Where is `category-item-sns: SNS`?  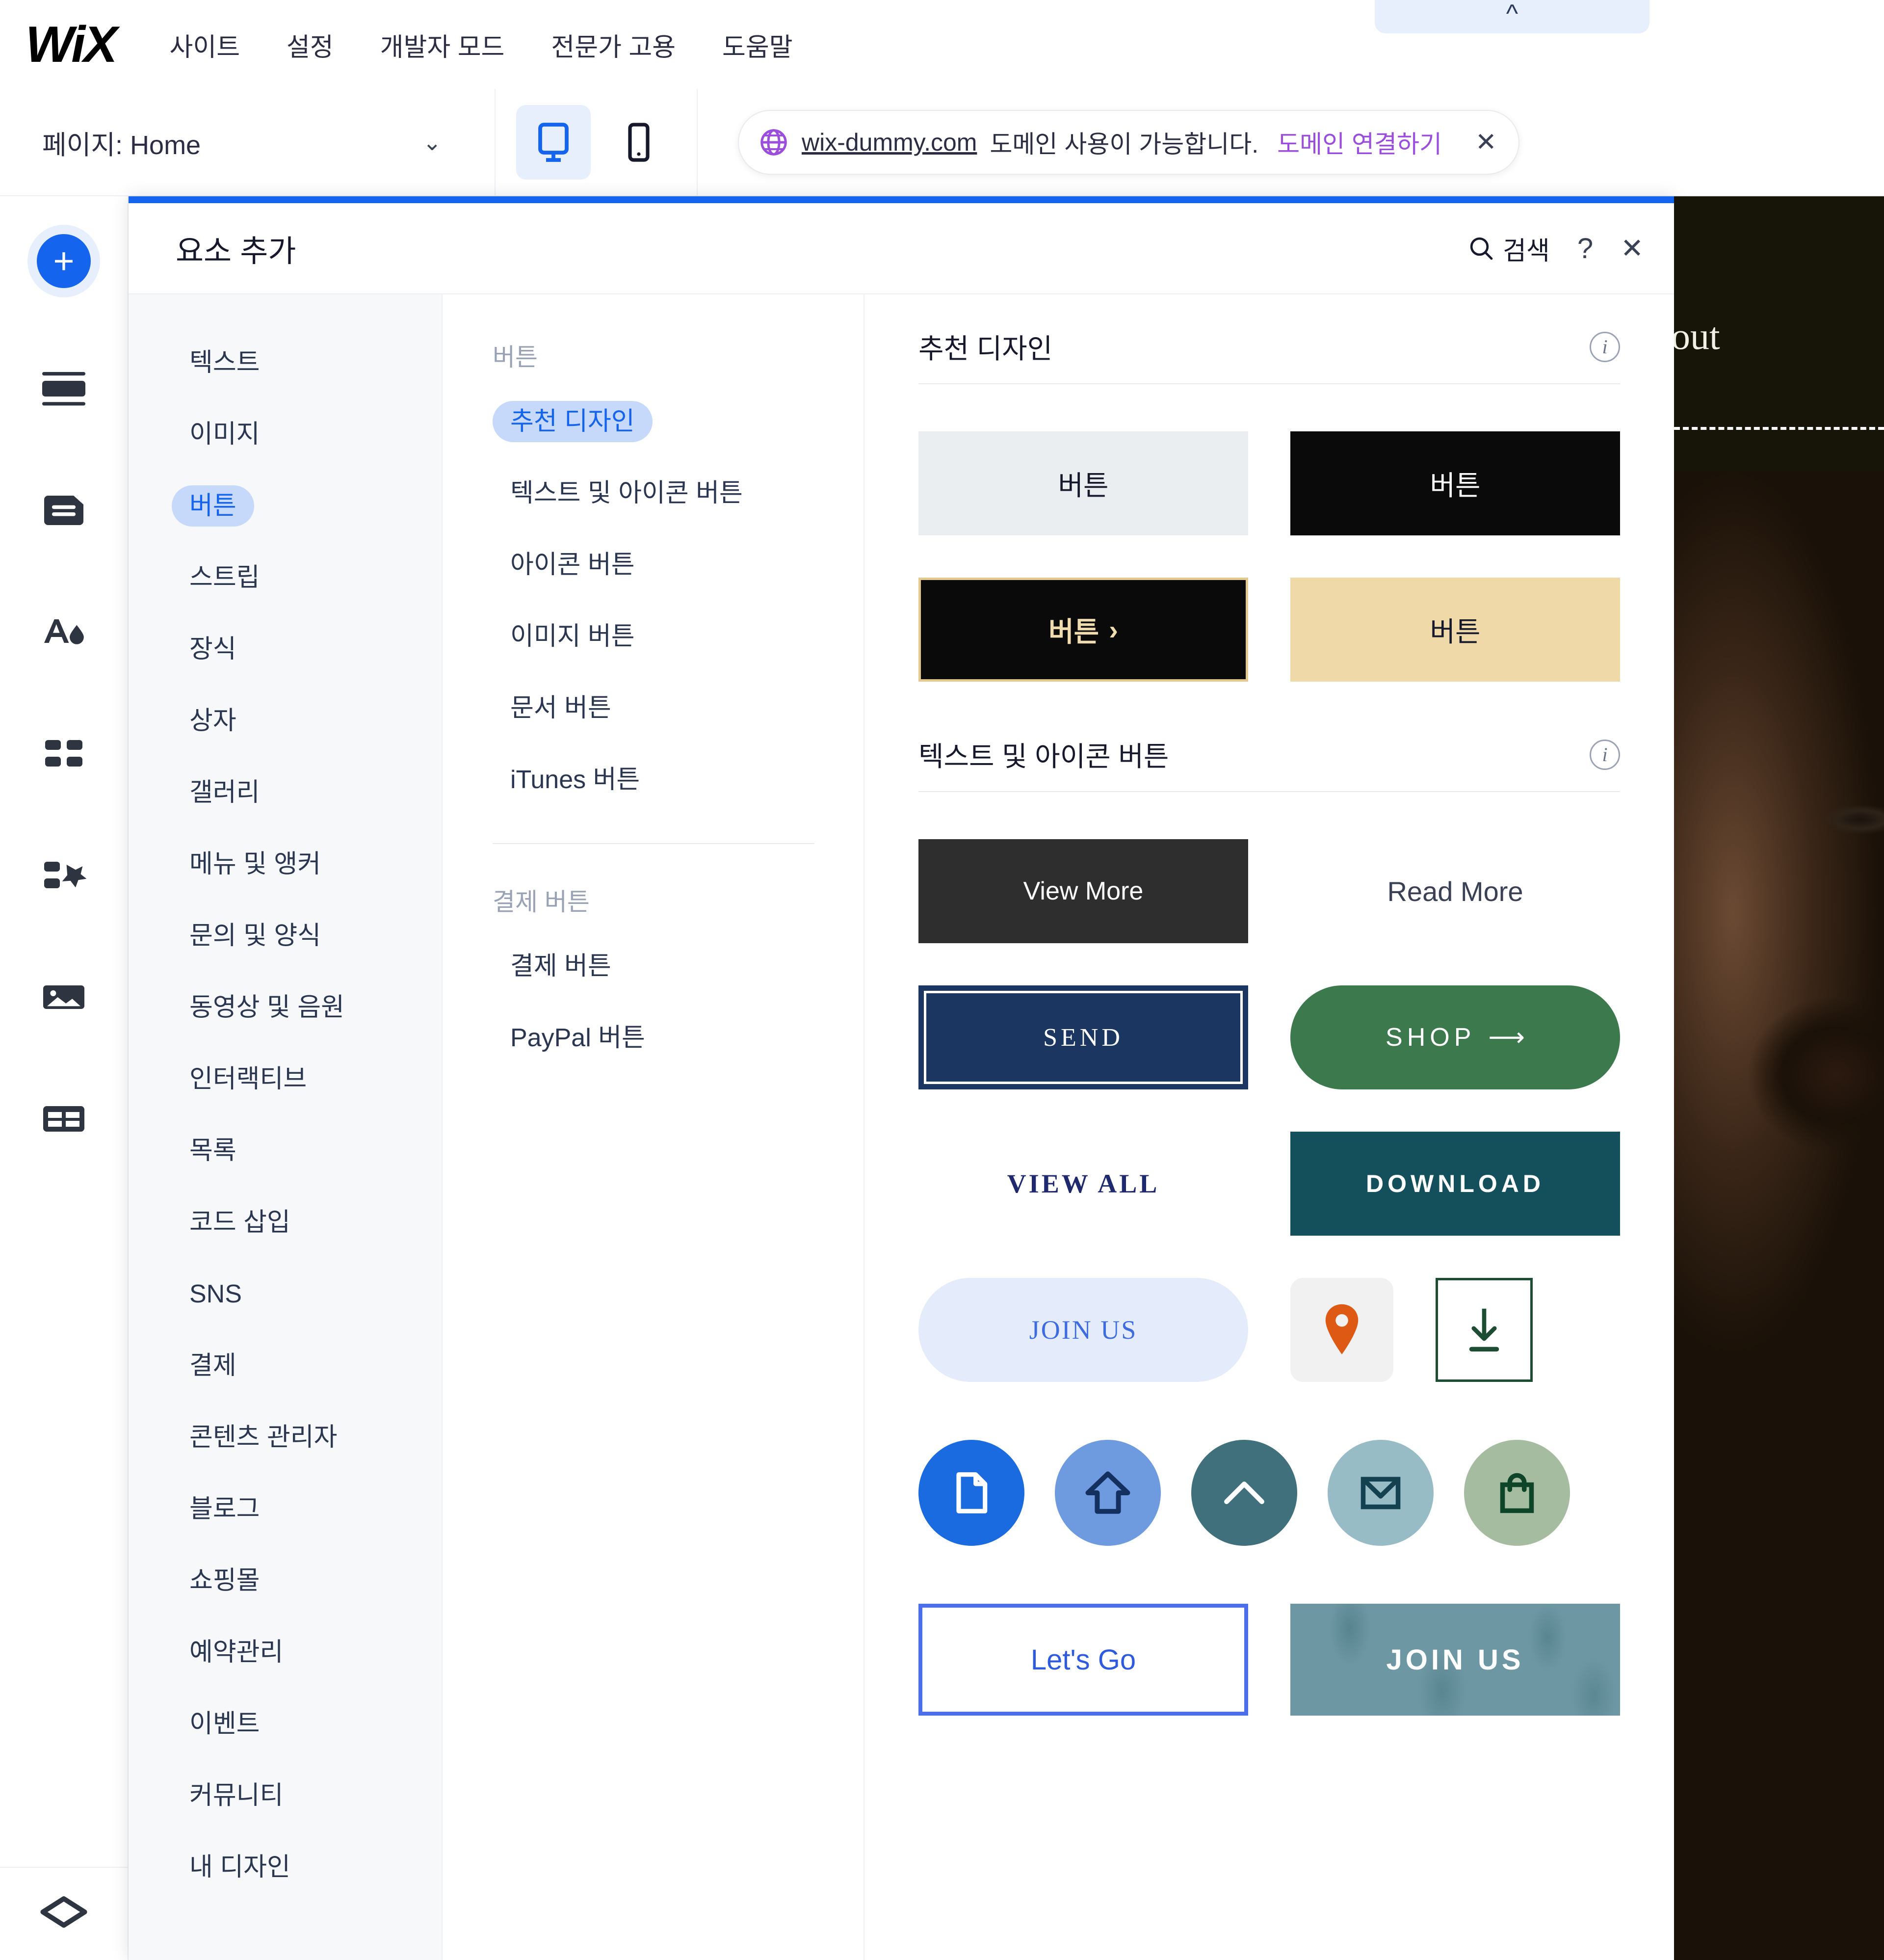
category-item-sns: SNS is located at coordinates (285, 1294).